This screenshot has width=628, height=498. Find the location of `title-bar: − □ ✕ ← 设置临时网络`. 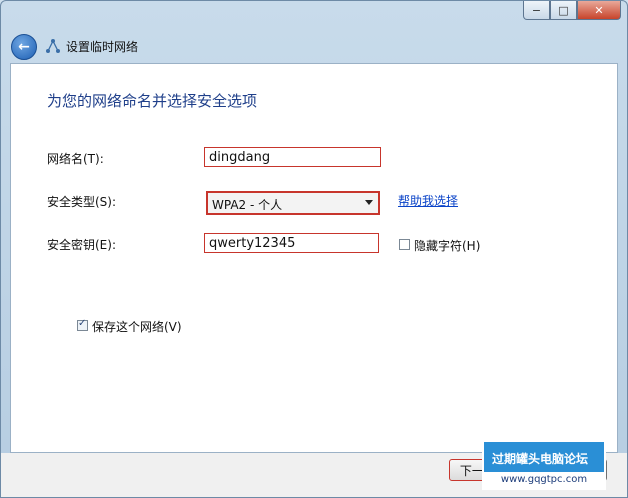

title-bar: − □ ✕ ← 设置临时网络 is located at coordinates (314, 32).